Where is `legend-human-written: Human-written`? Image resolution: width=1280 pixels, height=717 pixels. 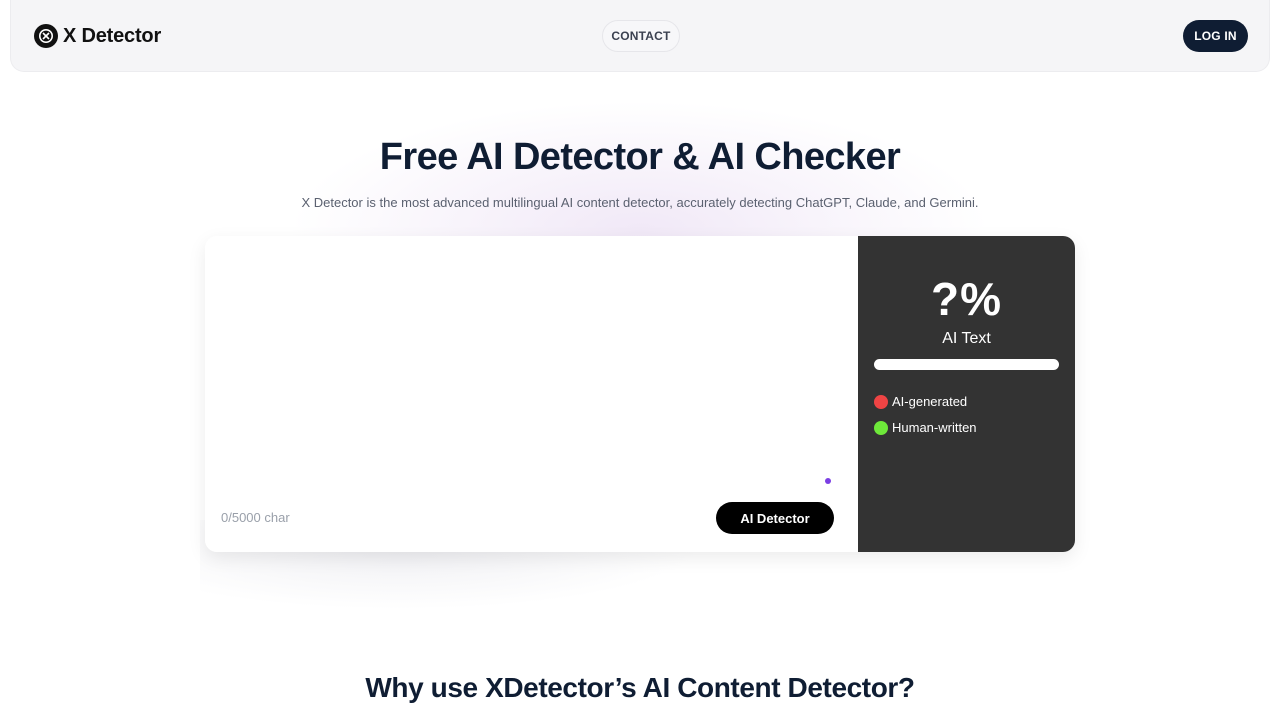
legend-human-written: Human-written is located at coordinates (925, 427).